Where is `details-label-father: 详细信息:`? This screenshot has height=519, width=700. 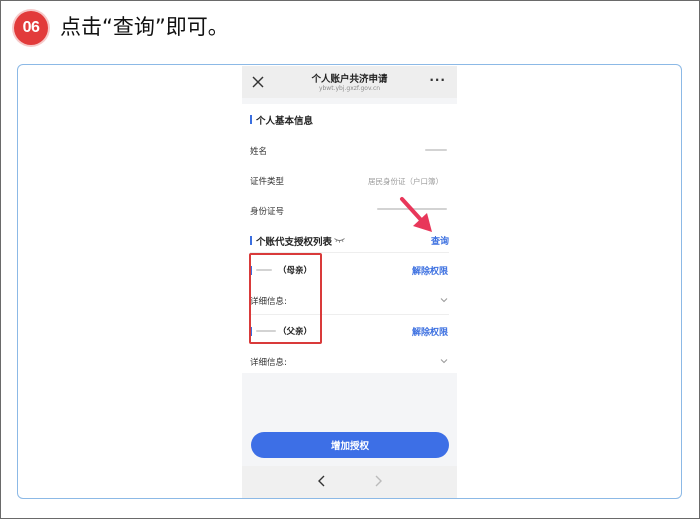 details-label-father: 详细信息: is located at coordinates (268, 363).